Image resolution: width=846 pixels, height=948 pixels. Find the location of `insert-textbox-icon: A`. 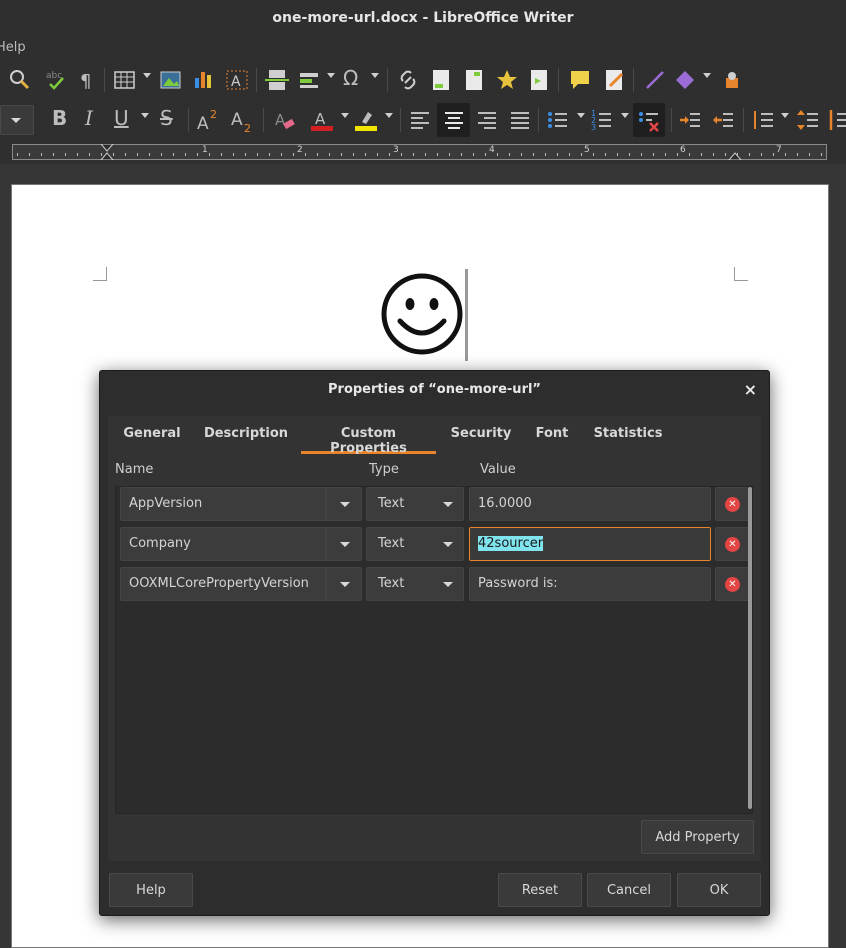

insert-textbox-icon: A is located at coordinates (237, 80).